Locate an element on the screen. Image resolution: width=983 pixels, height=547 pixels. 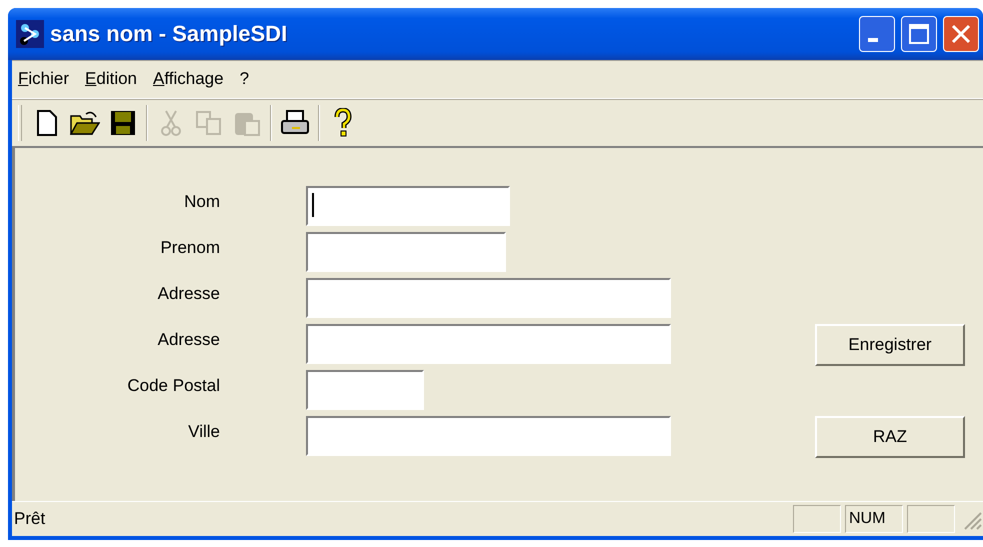
app-icon is located at coordinates (30, 34).